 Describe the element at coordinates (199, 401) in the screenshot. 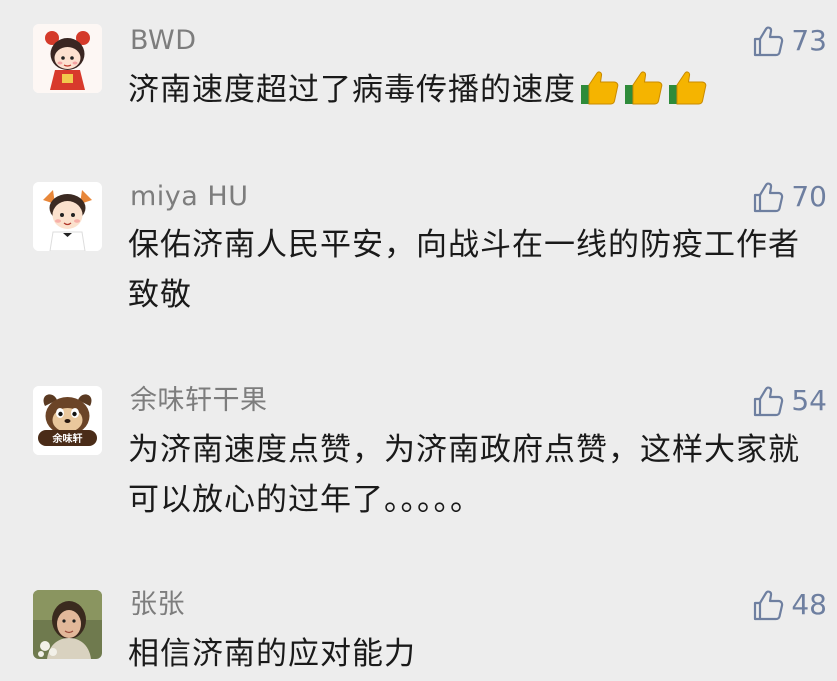

I see `comment-author: 余味轩干果` at that location.